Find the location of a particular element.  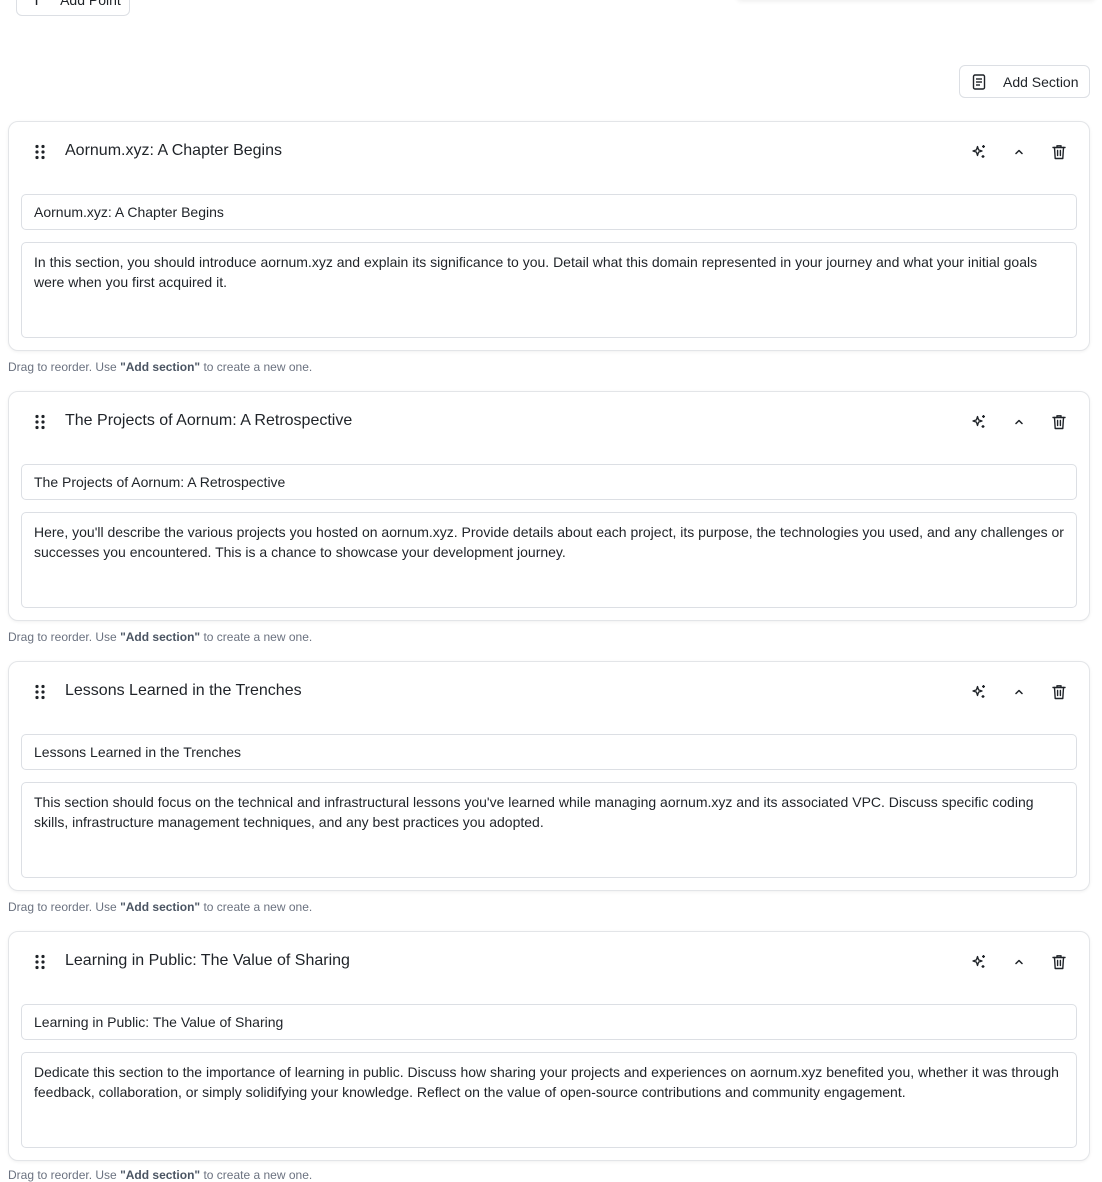

section-heading: Aornum.xyz: A Chapter Begins is located at coordinates (173, 150).